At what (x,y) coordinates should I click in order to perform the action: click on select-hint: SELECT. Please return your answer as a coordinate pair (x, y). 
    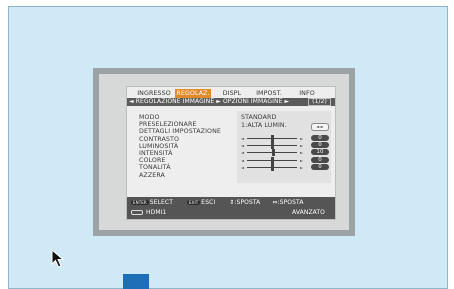
    Looking at the image, I should click on (161, 202).